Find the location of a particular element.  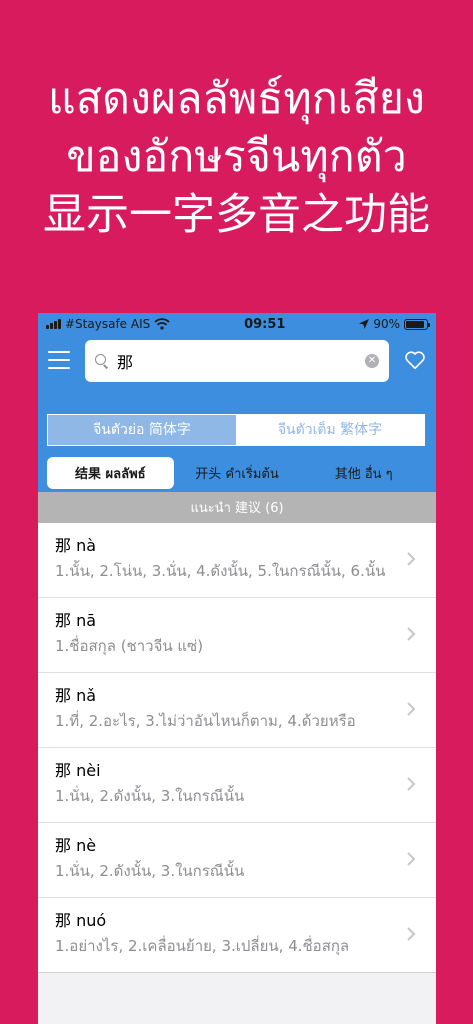

battery-level-fill is located at coordinates (414, 324).